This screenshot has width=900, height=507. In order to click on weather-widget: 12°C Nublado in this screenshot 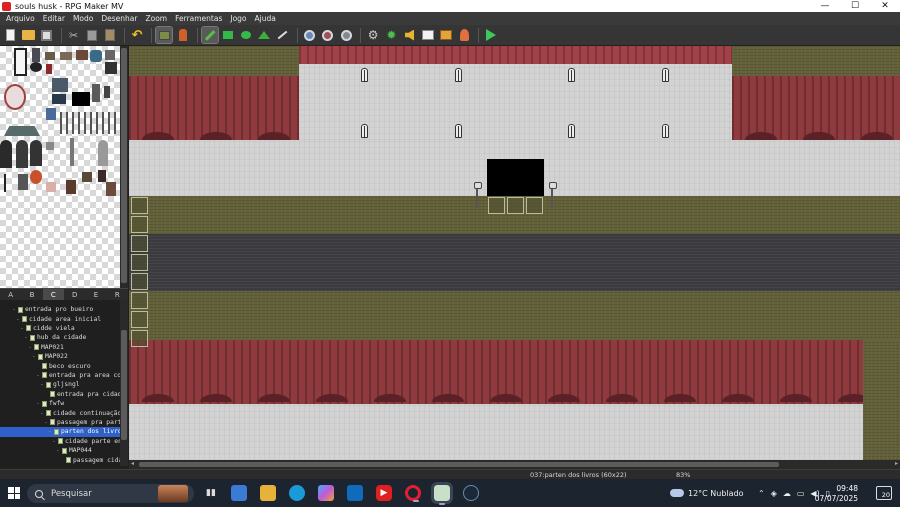, I will do `click(707, 493)`.